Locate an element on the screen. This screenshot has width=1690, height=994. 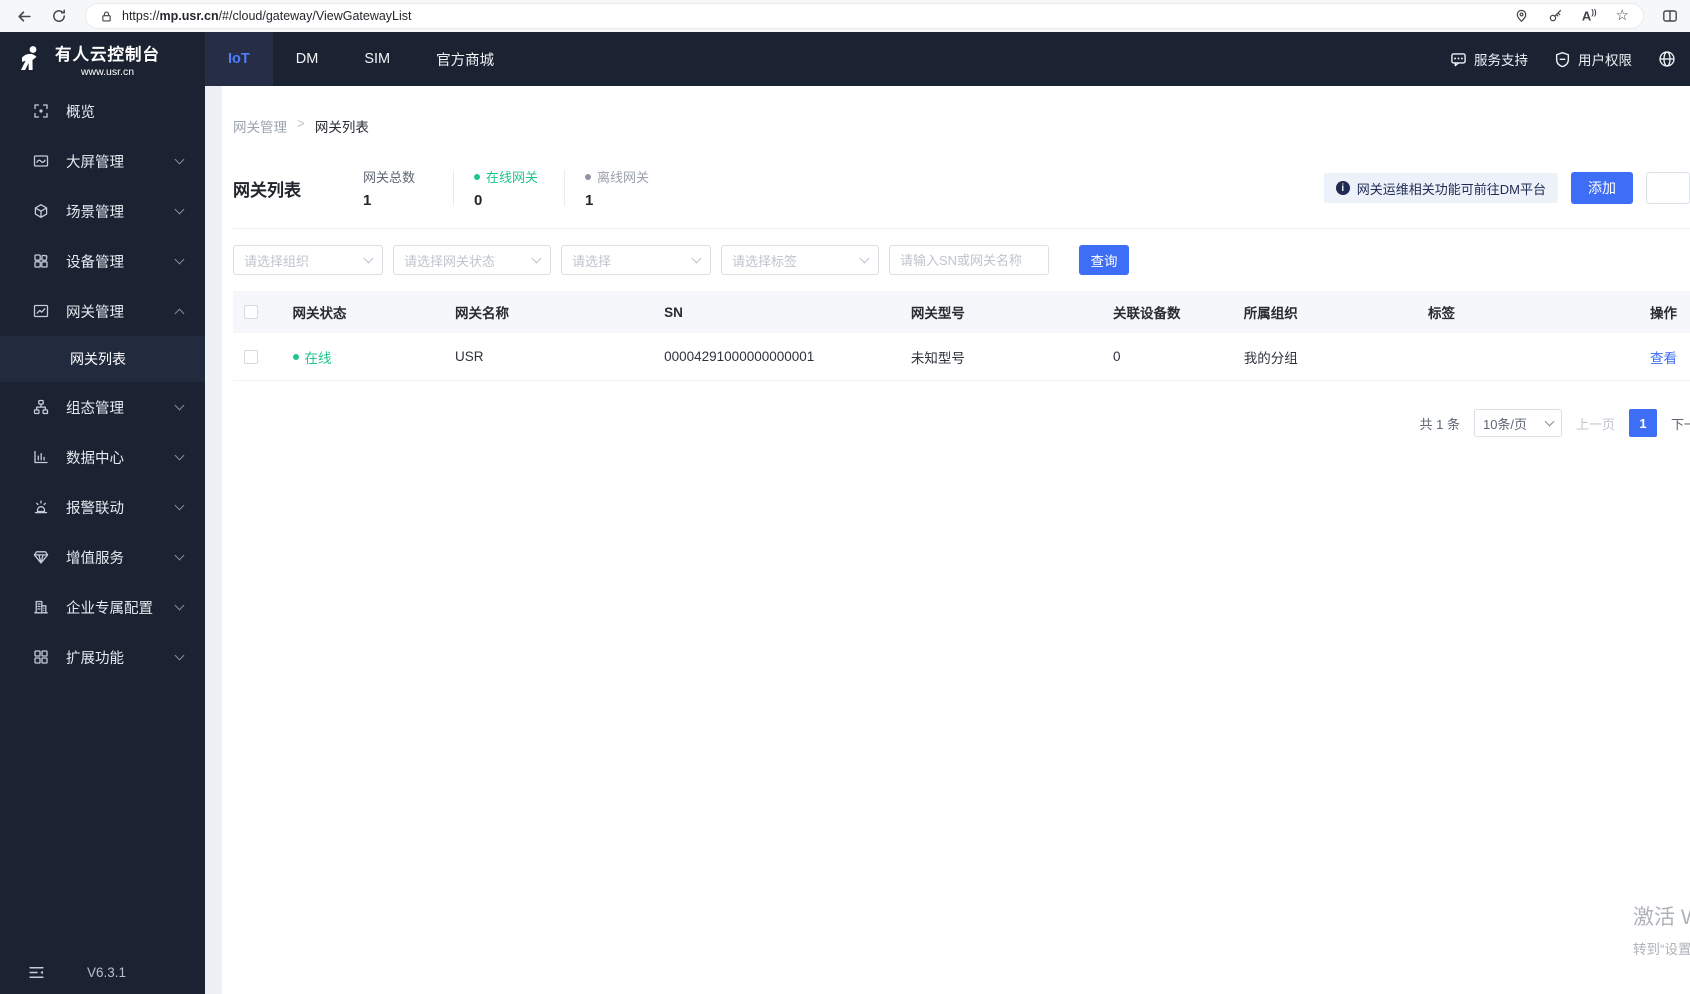
location-icon is located at coordinates (1521, 15).